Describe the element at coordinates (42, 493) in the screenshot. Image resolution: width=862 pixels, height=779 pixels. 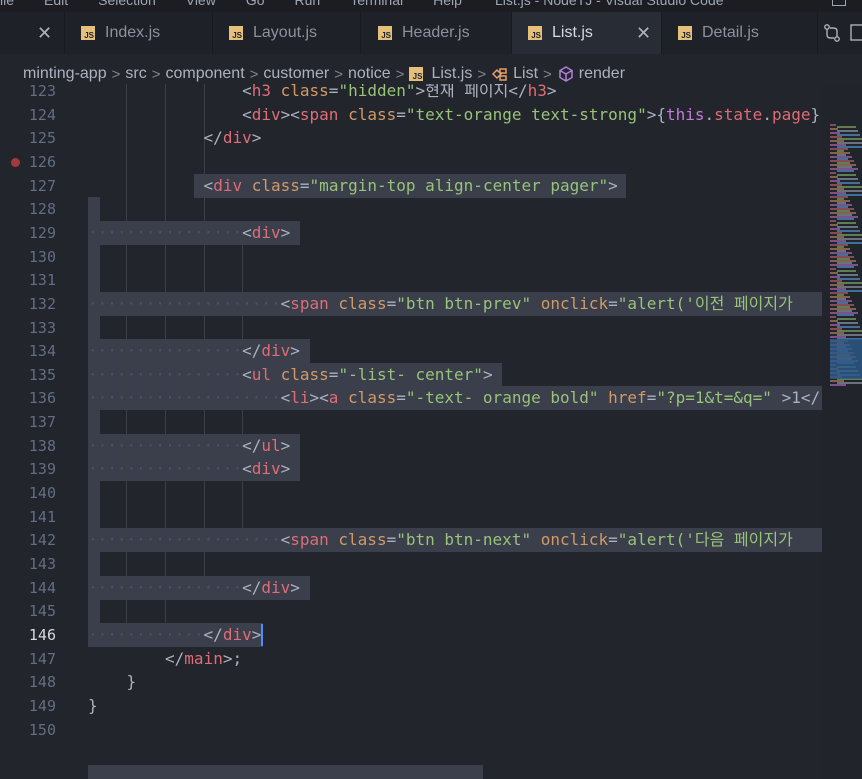
I see `line-number: 140` at that location.